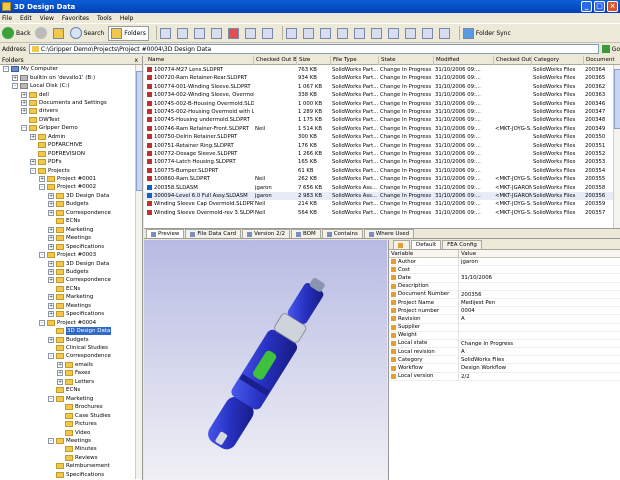  I want to click on config-icon-tab, so click(401, 244).